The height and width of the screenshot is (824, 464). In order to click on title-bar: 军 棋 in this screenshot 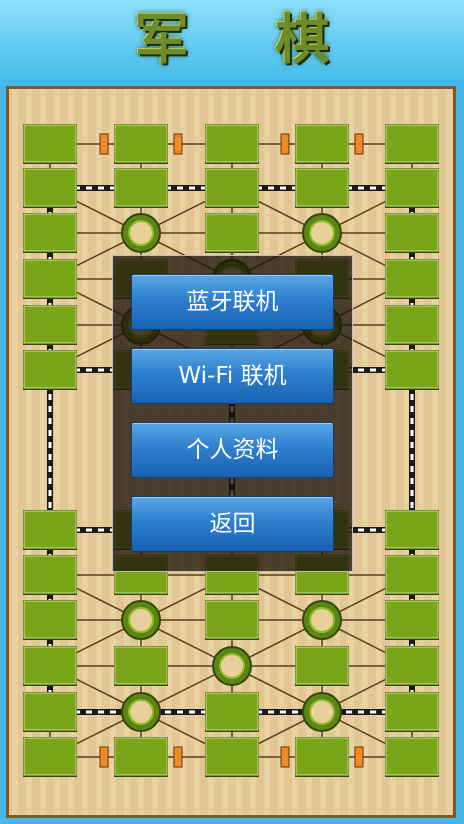, I will do `click(232, 40)`.